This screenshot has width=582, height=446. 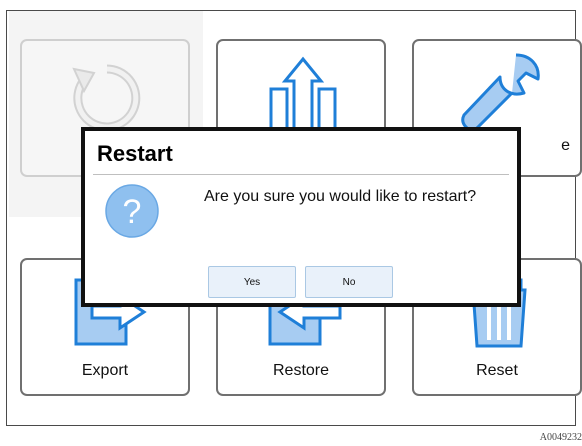 What do you see at coordinates (560, 437) in the screenshot?
I see `figure-id: A0049232` at bounding box center [560, 437].